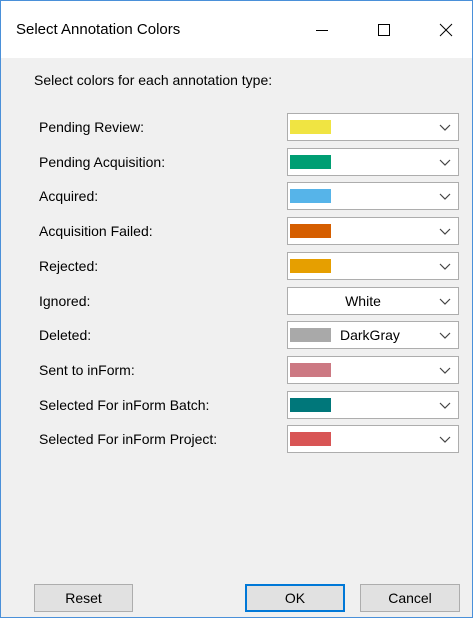  I want to click on instruction-text: Select colors for each annotation type:, so click(153, 80).